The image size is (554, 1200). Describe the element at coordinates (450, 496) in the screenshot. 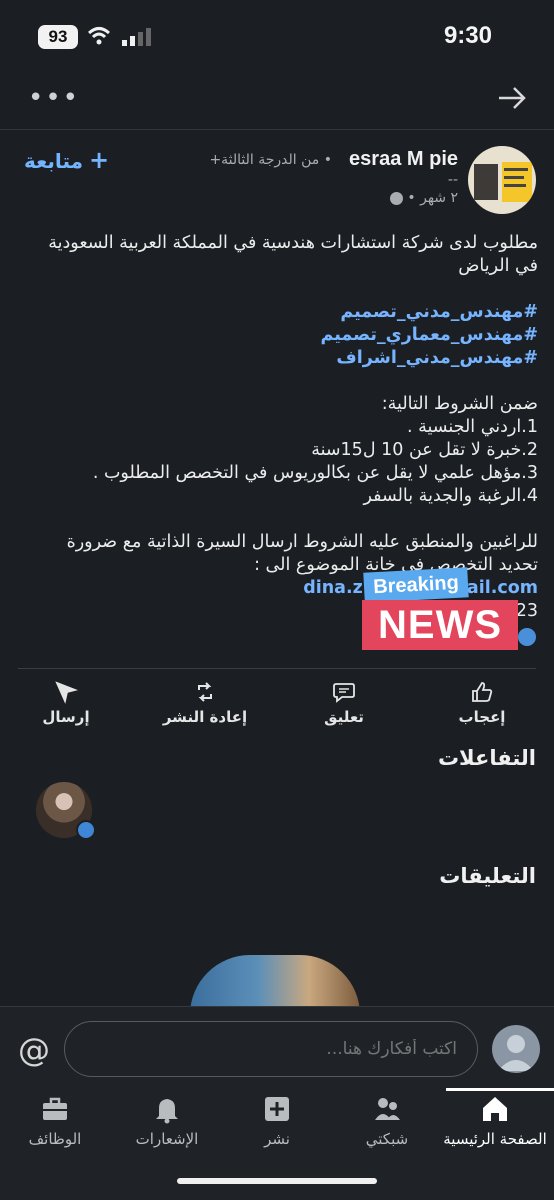

I see `condition-item: 4.الرغبة والجدية بالسفر` at that location.